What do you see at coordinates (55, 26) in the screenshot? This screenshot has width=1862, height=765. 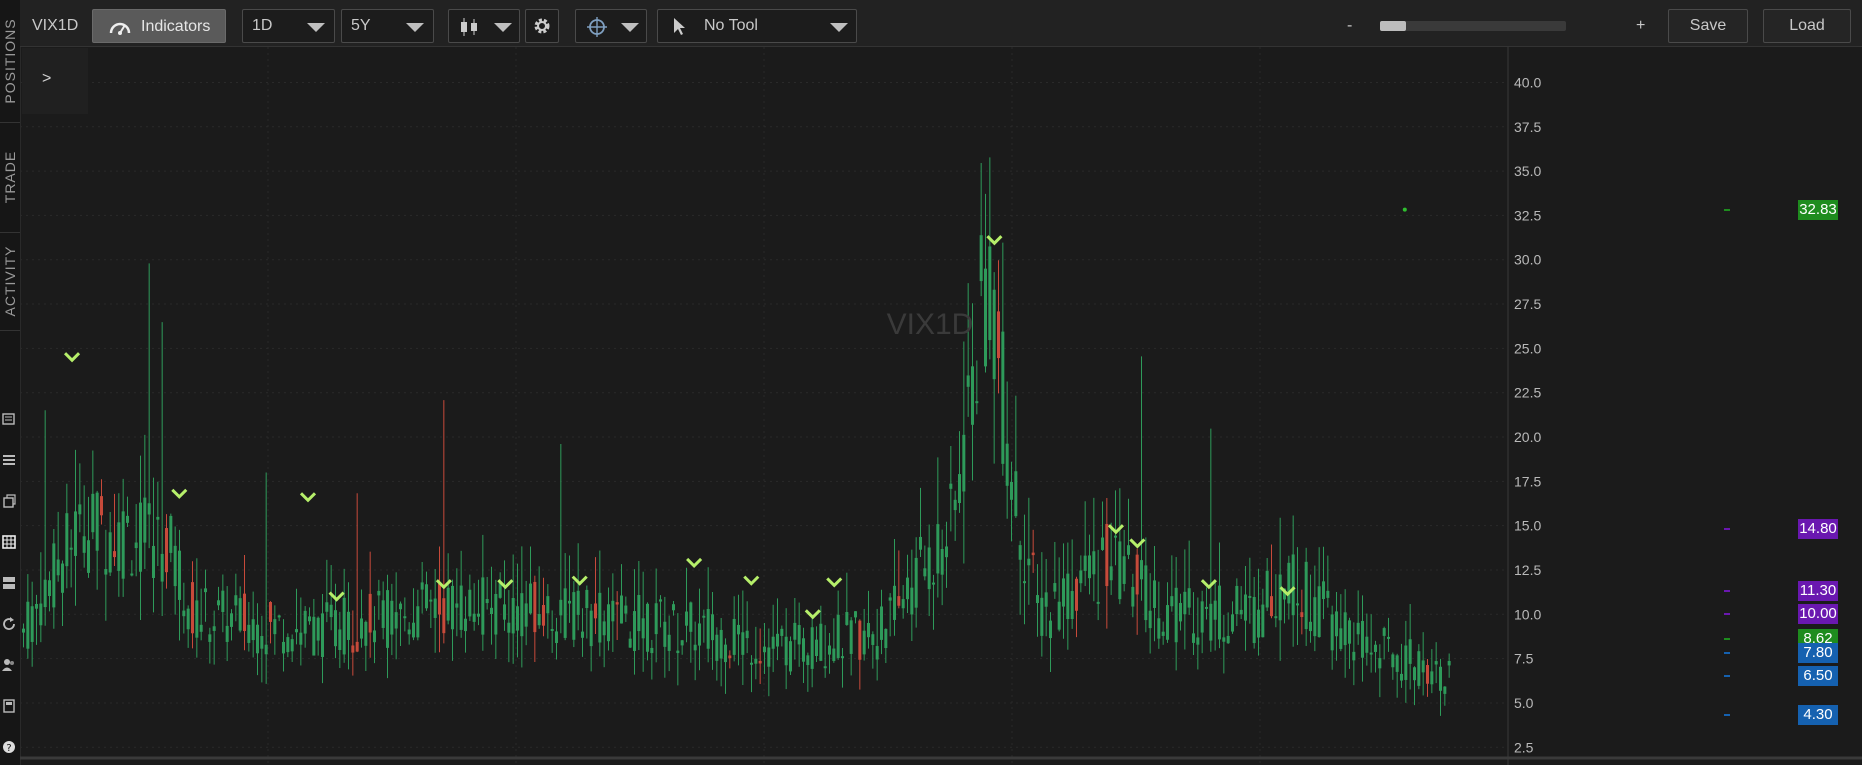 I see `symbol-label: VIX1D` at bounding box center [55, 26].